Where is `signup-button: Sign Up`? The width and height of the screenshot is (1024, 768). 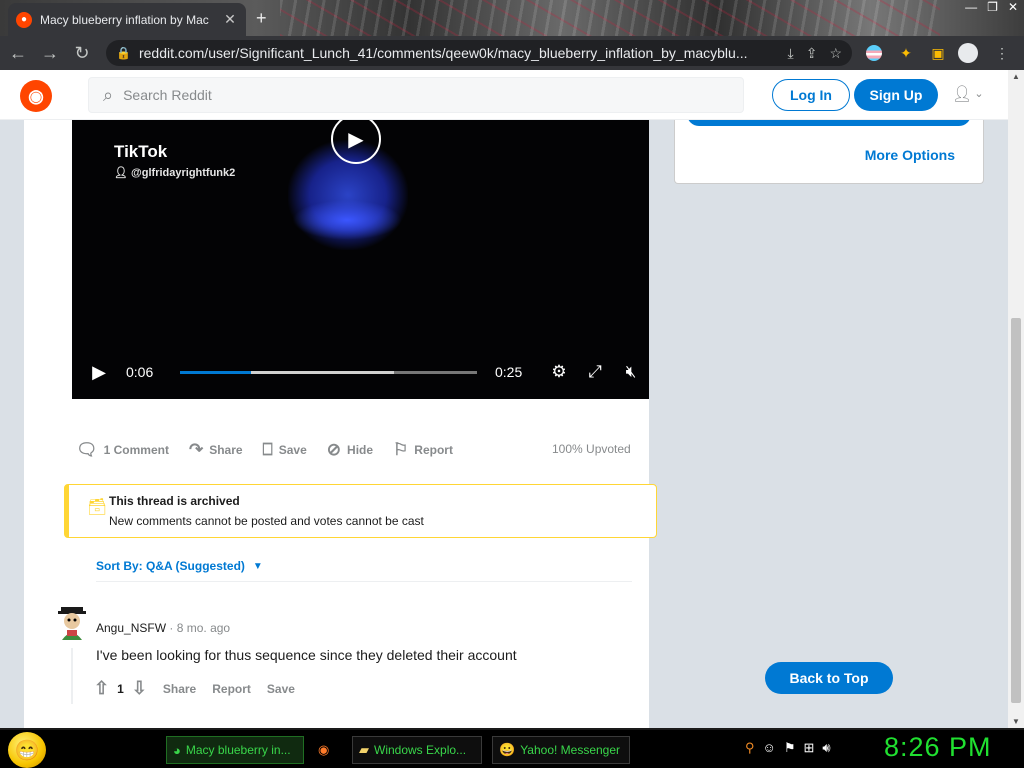
signup-button: Sign Up is located at coordinates (896, 95).